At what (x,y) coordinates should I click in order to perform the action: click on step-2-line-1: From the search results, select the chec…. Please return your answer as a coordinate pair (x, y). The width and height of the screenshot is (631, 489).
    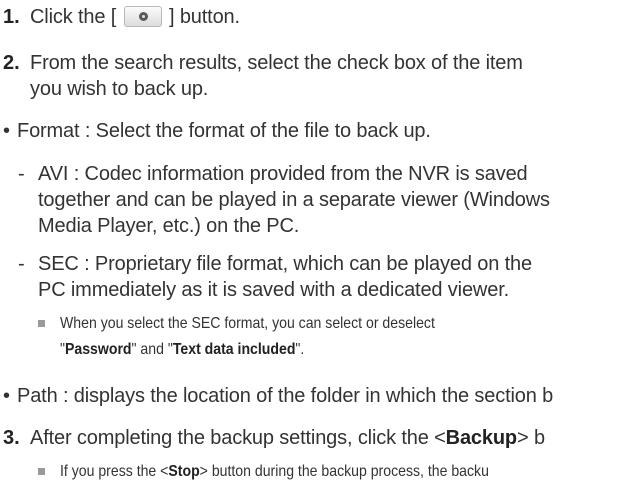
    Looking at the image, I should click on (276, 63).